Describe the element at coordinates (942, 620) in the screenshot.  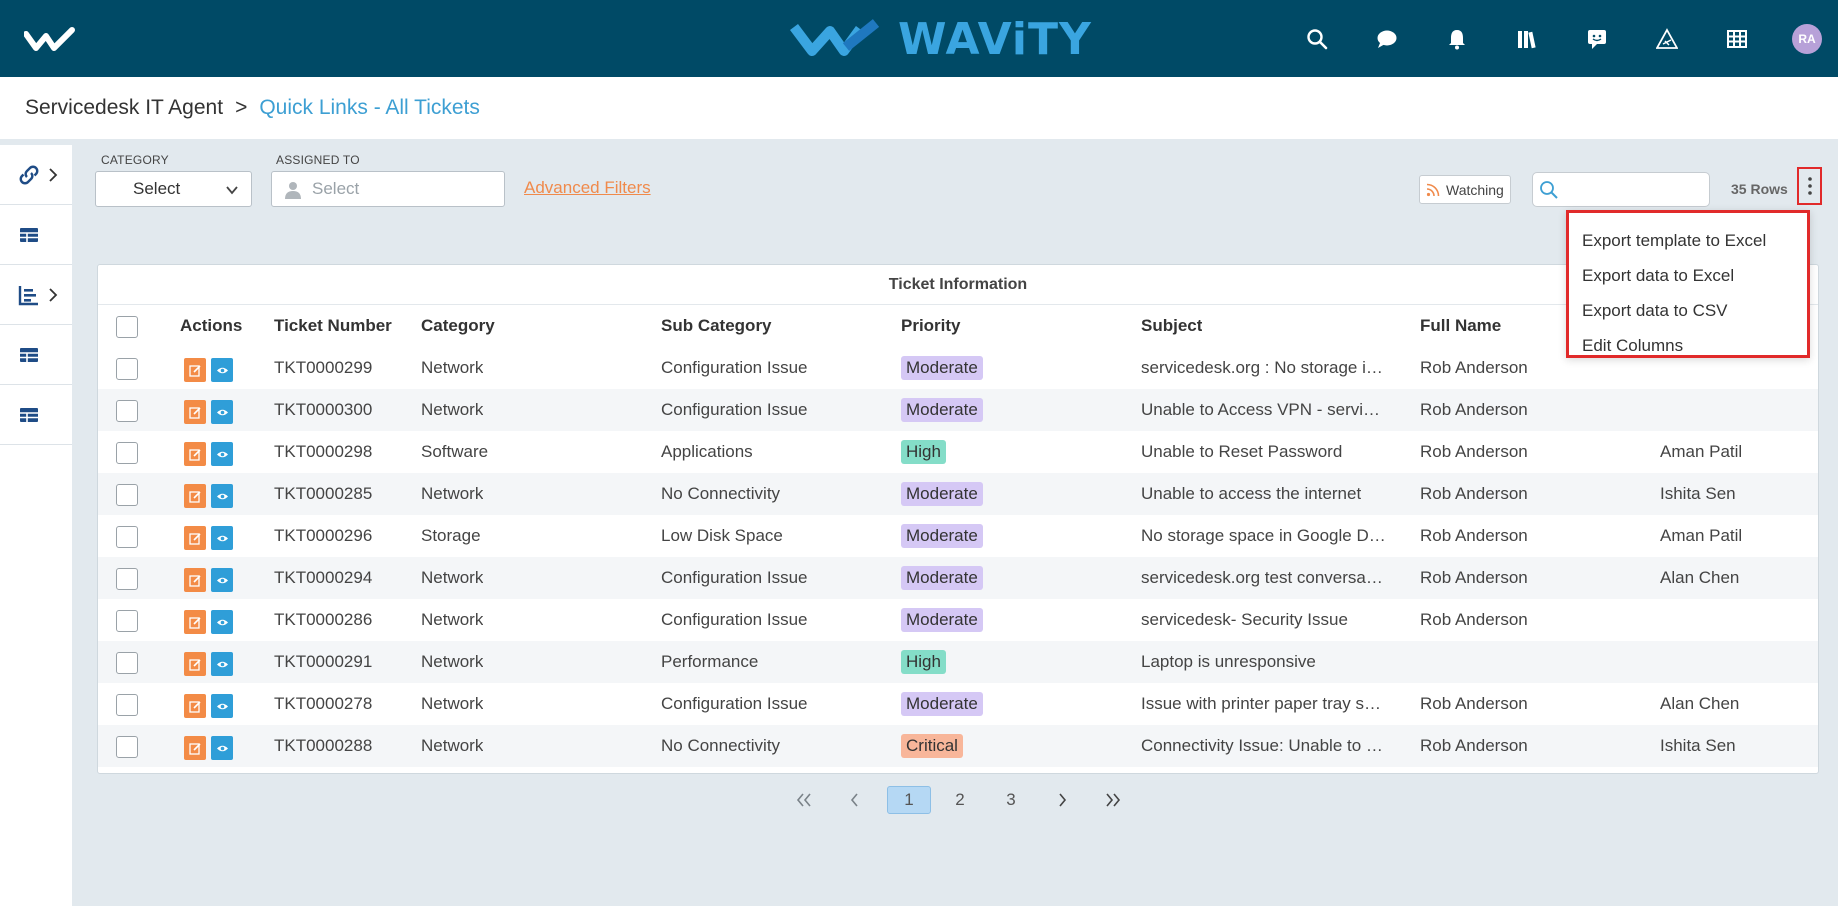
I see `priority-badge: Moderate` at that location.